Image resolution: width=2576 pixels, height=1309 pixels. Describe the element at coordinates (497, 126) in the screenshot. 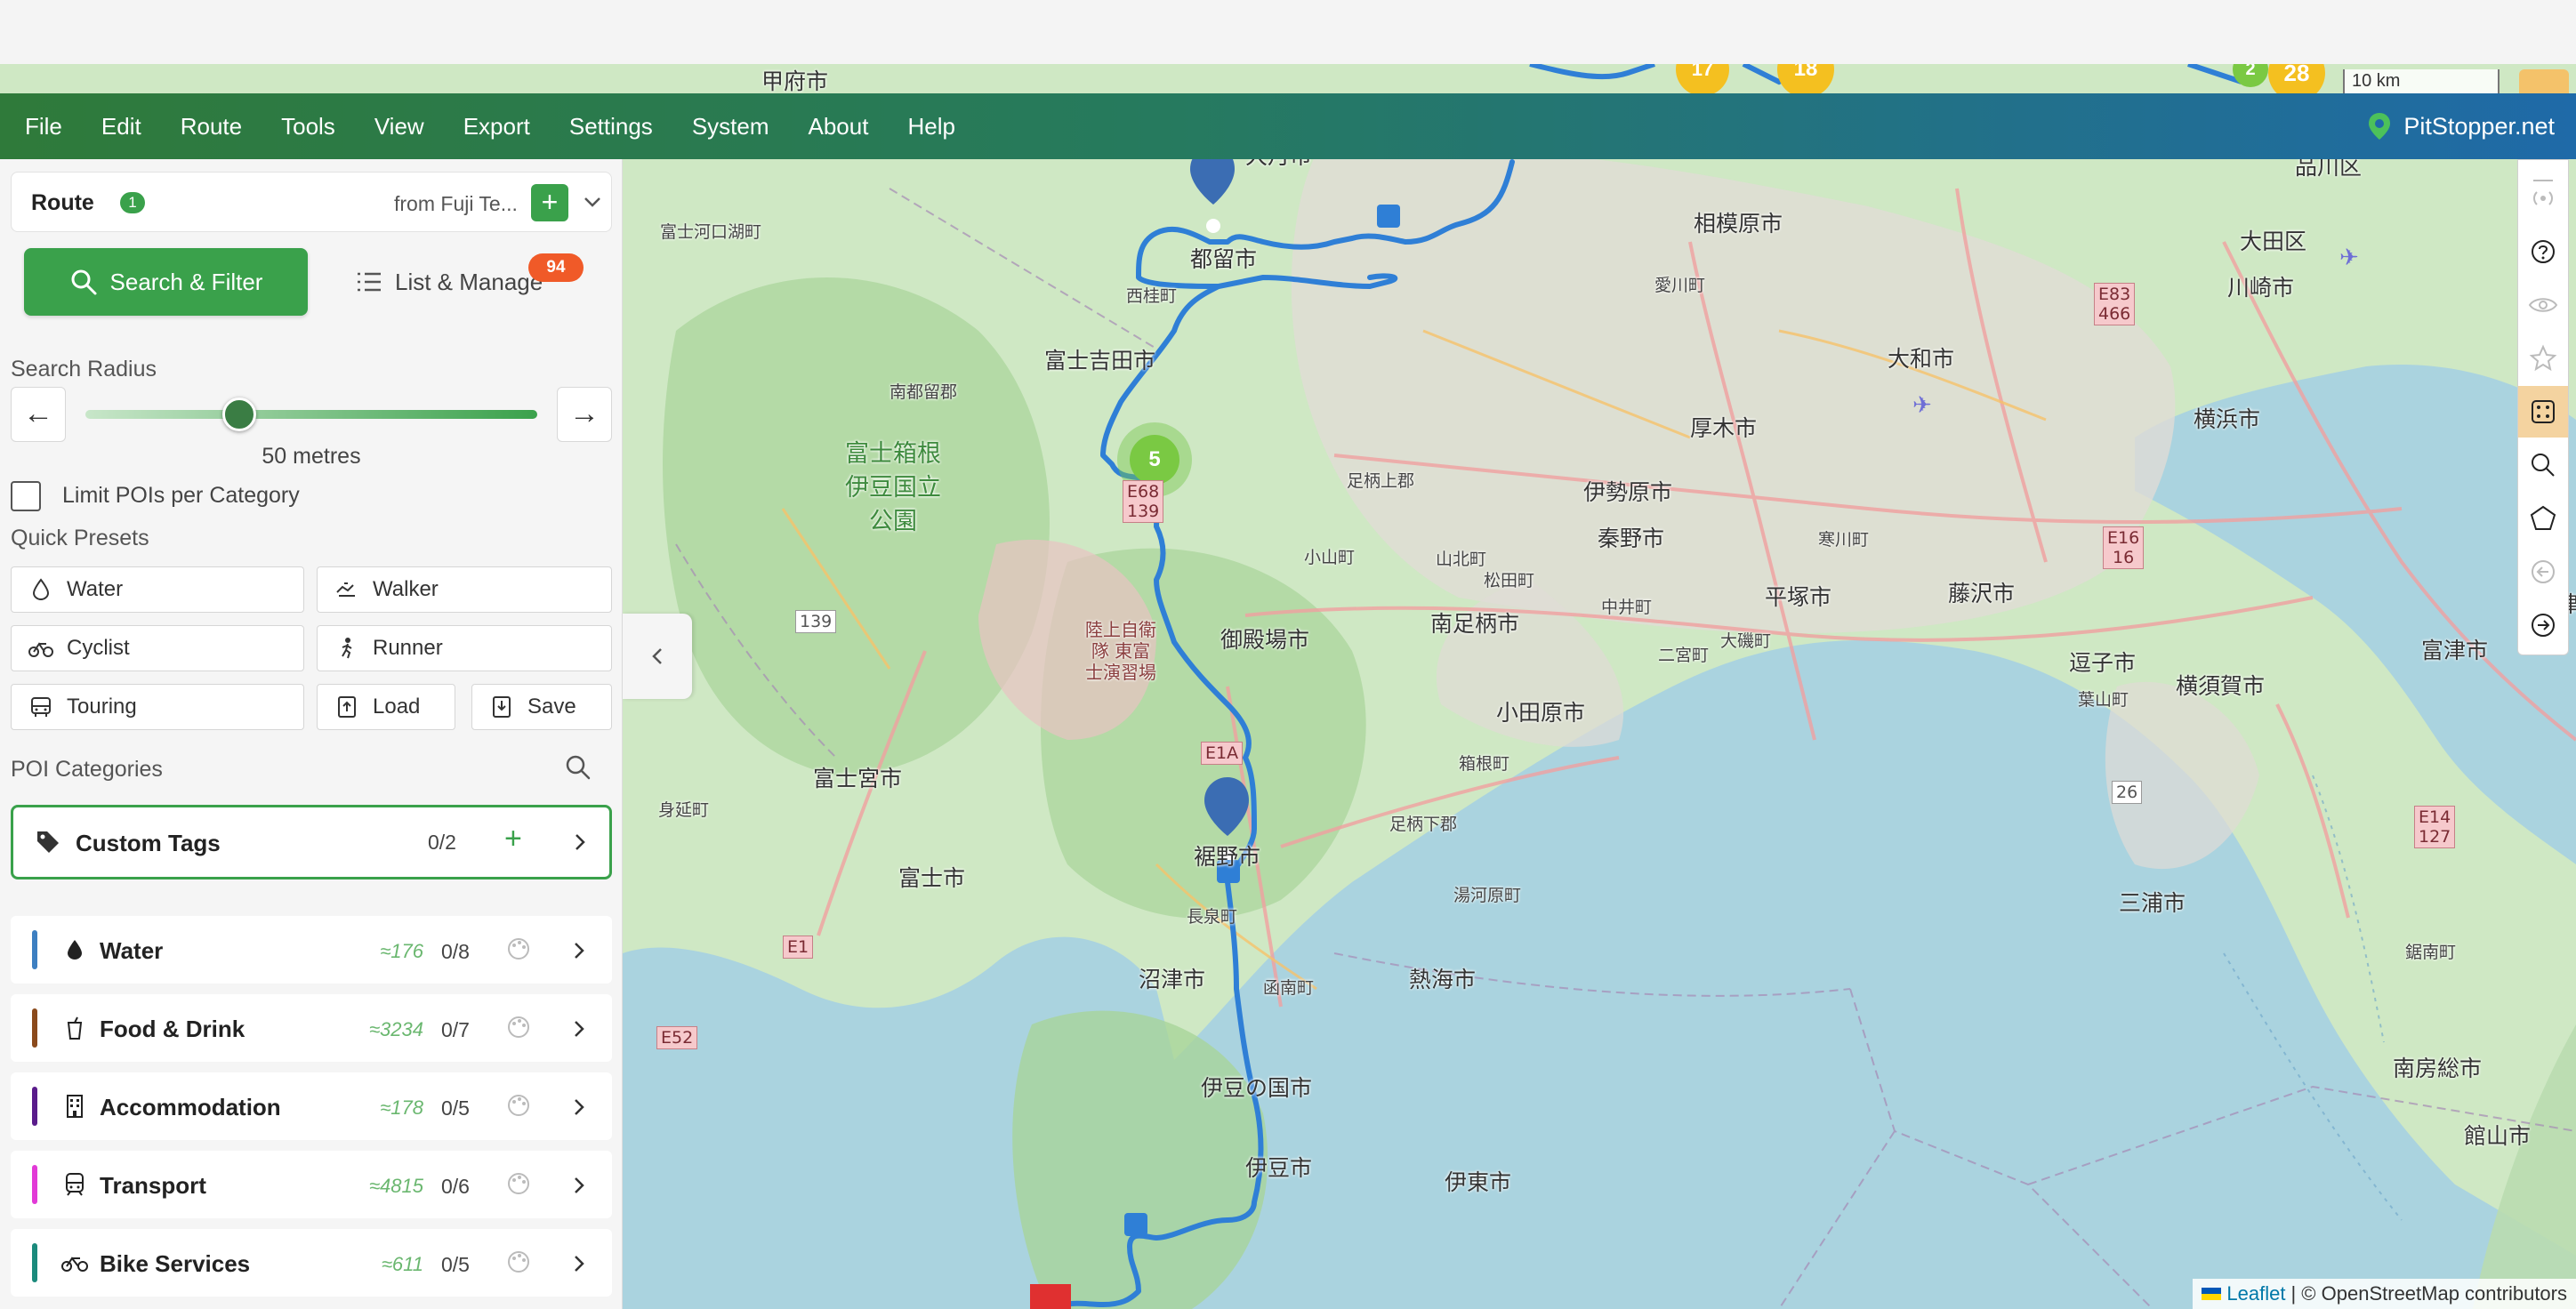

I see `menu-export: Export` at that location.